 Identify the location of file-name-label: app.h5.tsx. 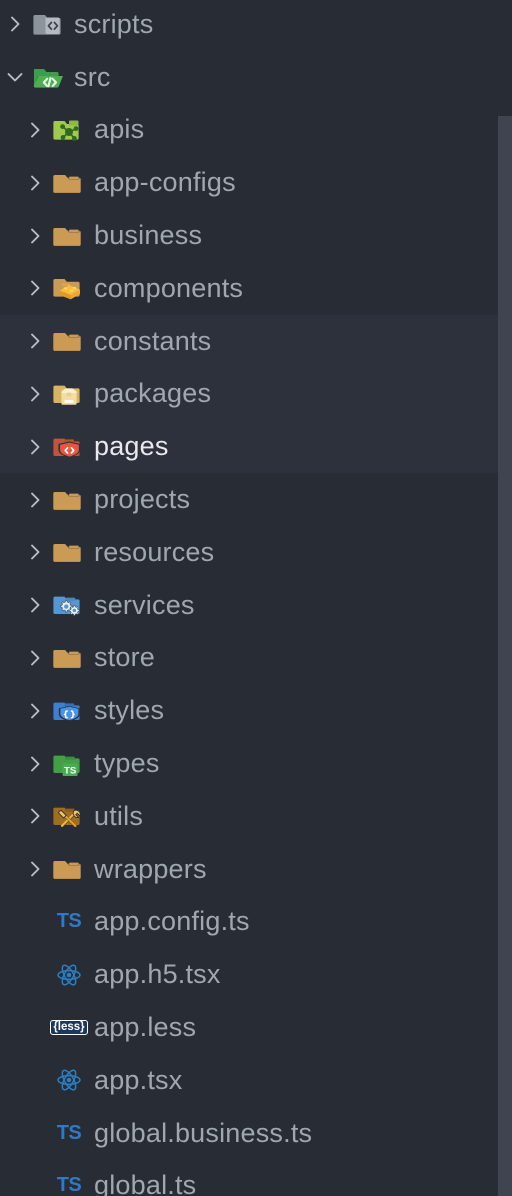
(157, 974).